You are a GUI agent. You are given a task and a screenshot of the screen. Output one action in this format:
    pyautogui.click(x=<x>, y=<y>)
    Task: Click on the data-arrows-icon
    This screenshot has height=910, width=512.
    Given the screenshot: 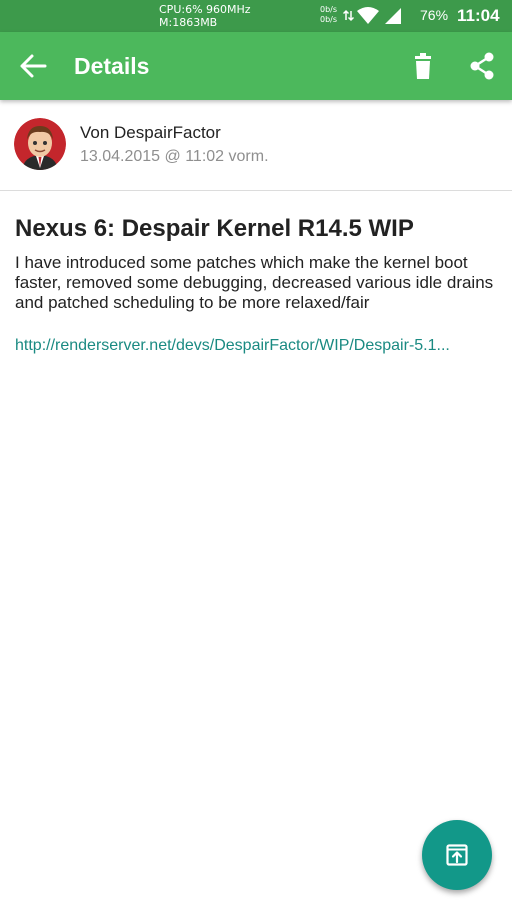 What is the action you would take?
    pyautogui.click(x=349, y=15)
    